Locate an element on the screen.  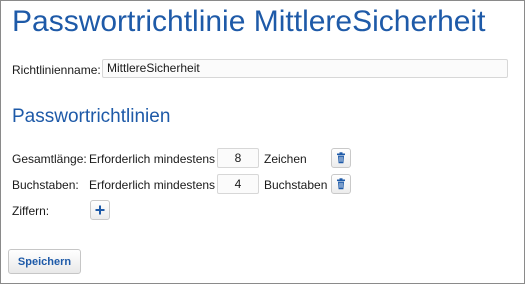
save-button: Speichern is located at coordinates (44, 261).